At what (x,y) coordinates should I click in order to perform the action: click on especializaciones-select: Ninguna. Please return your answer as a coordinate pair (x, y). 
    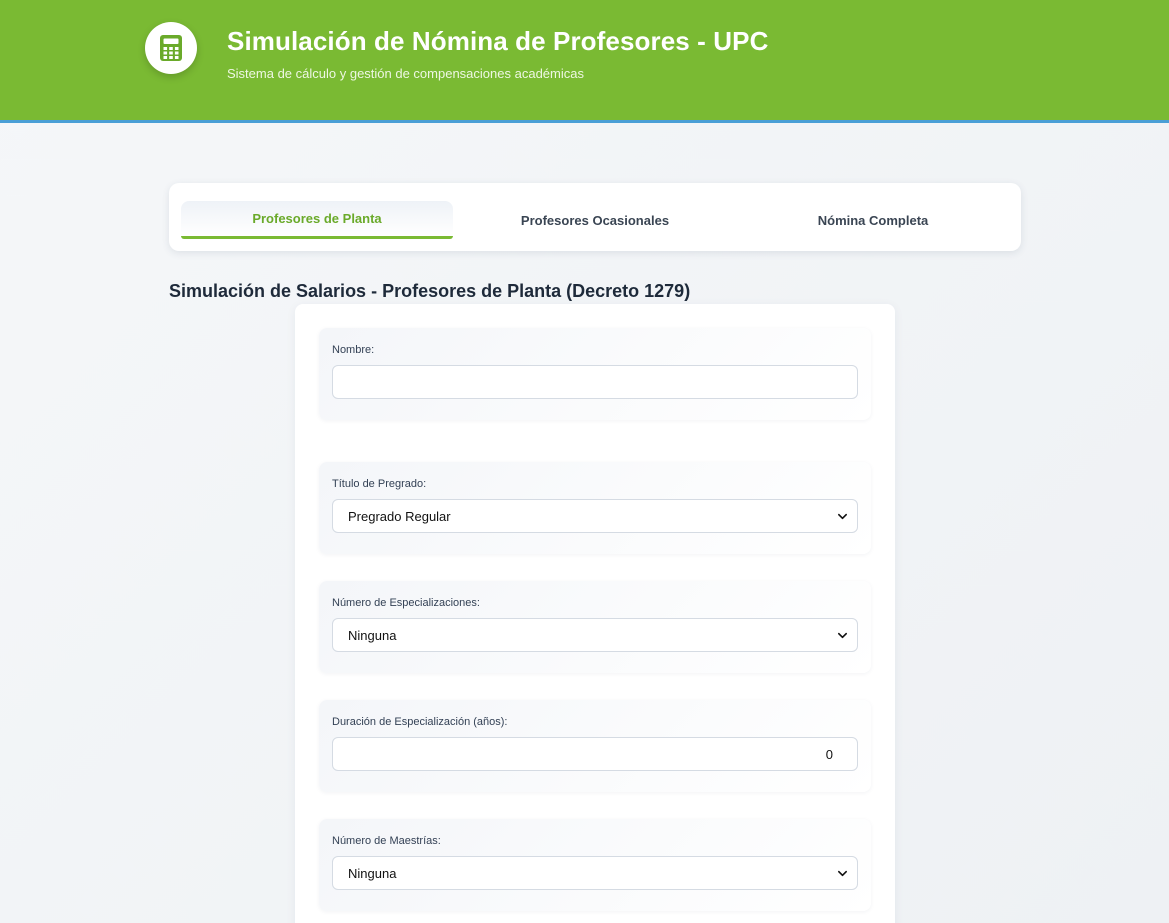
    Looking at the image, I should click on (595, 635).